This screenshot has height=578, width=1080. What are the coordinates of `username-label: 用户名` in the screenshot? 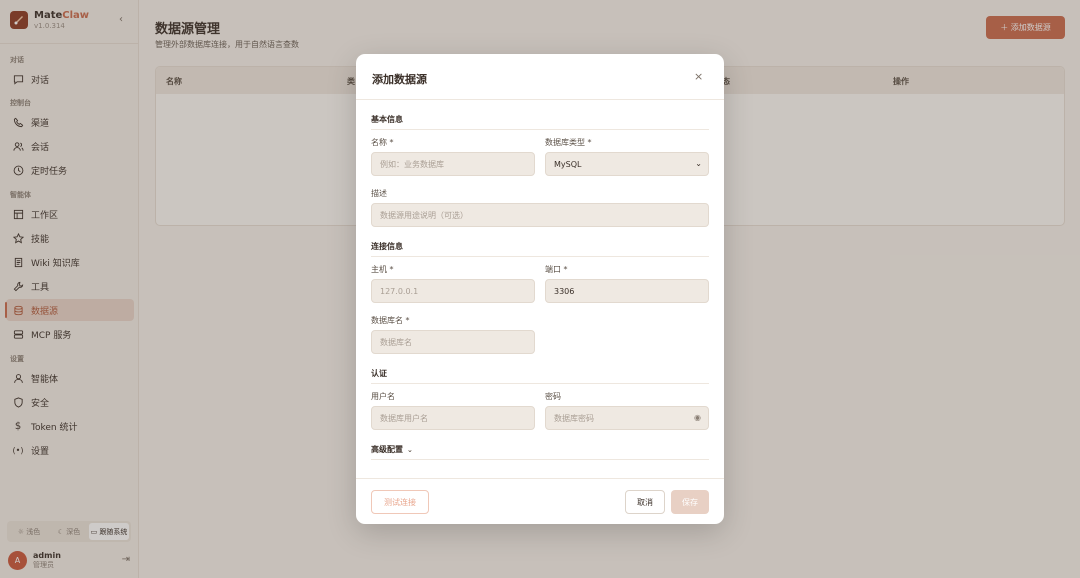 It's located at (383, 396).